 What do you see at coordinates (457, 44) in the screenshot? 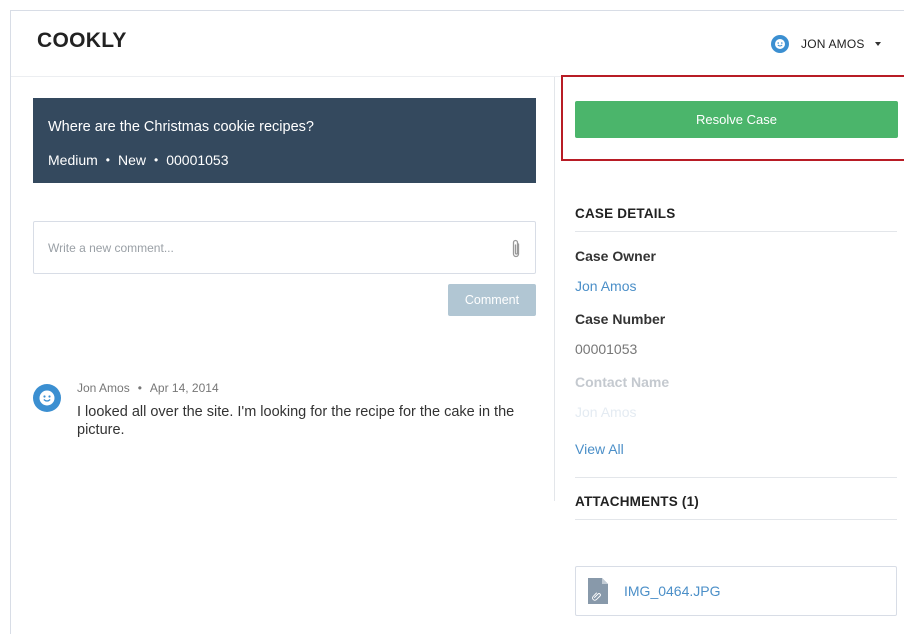
I see `app-header: COOKLY JON AMOS` at bounding box center [457, 44].